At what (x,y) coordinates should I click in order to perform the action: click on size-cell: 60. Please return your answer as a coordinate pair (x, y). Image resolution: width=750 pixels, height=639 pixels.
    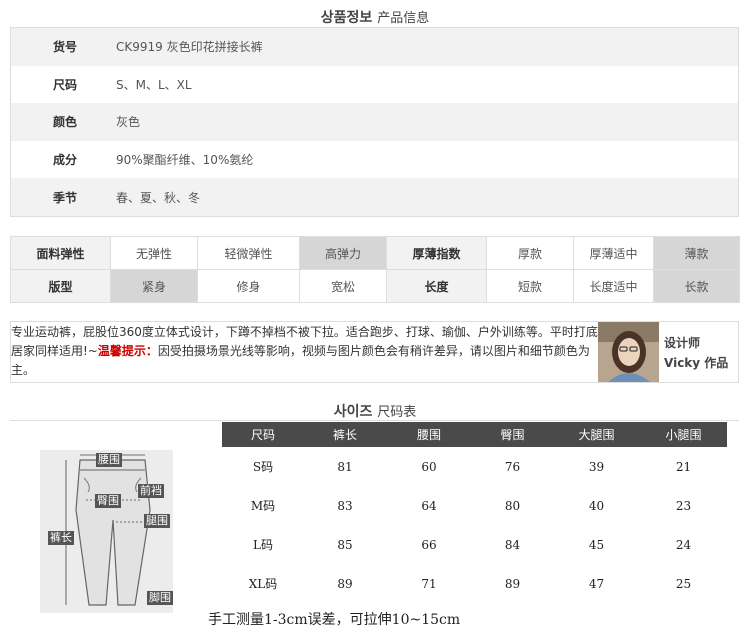
    Looking at the image, I should click on (429, 466).